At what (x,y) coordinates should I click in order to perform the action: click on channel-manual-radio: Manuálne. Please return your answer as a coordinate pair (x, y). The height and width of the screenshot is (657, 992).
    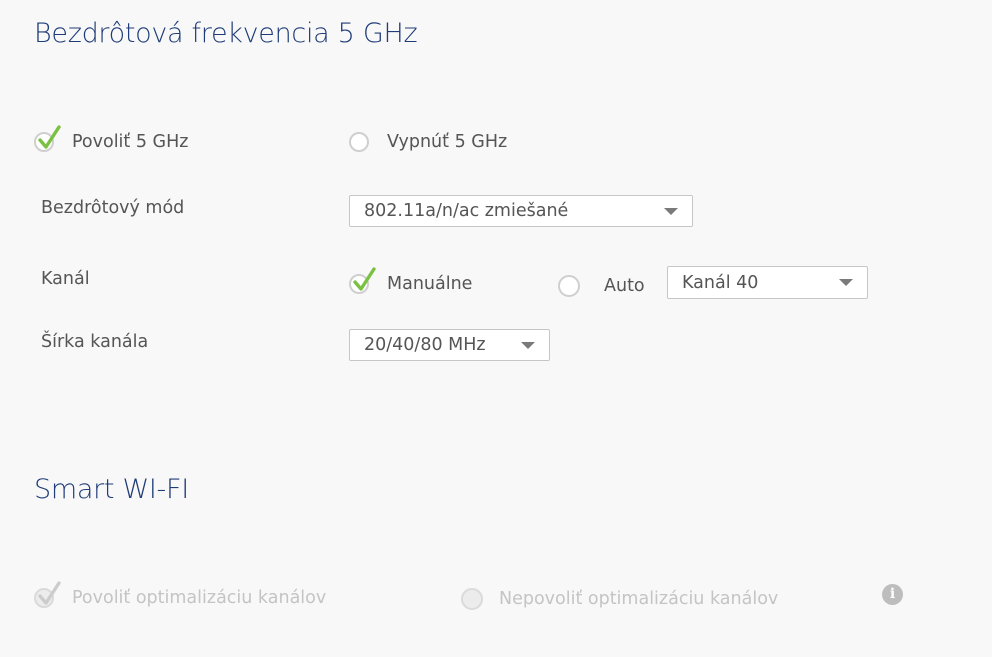
    Looking at the image, I should click on (411, 280).